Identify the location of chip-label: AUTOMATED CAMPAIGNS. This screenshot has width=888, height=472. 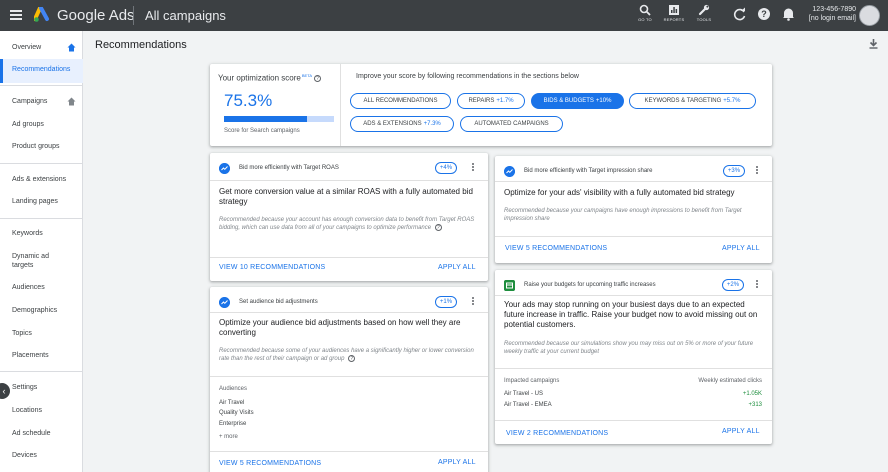
(511, 124).